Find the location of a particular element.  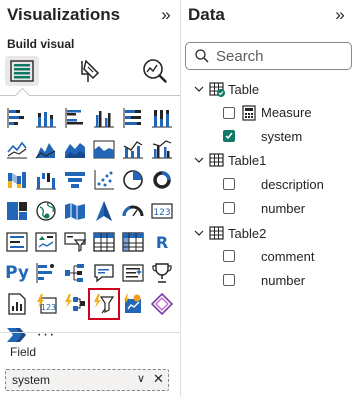

pie-chart-tile is located at coordinates (133, 180).